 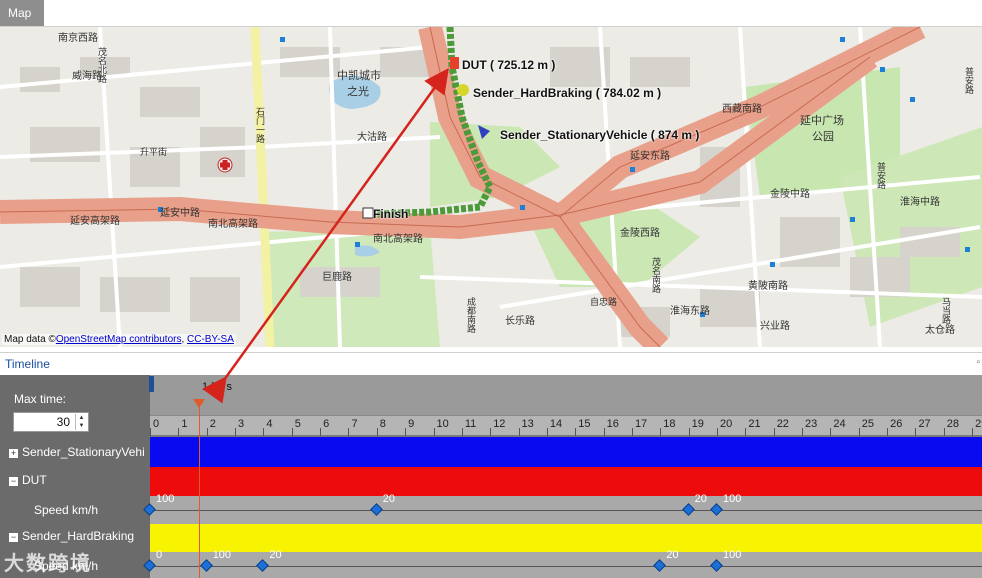 What do you see at coordinates (83, 452) in the screenshot?
I see `track-name: Sender_StationaryVehi` at bounding box center [83, 452].